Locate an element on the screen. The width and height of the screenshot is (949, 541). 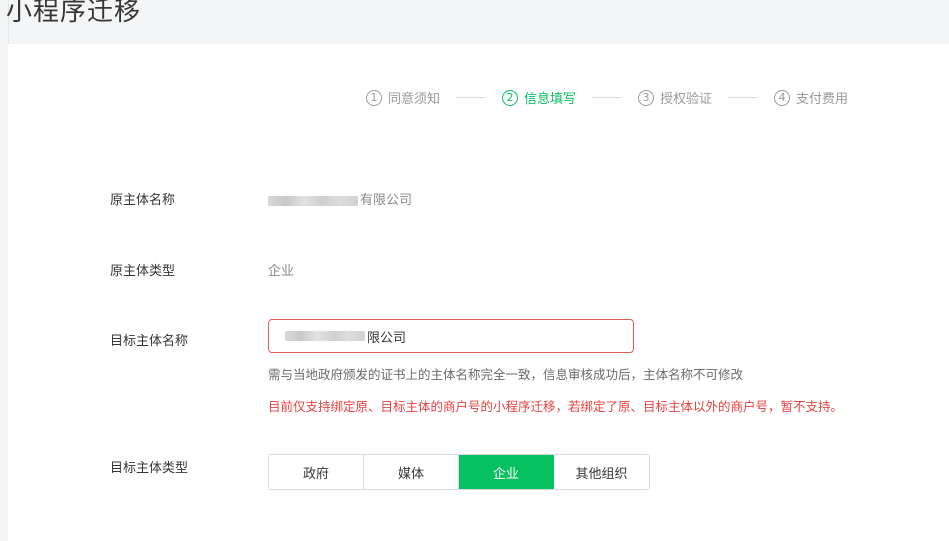
target-type-option-enterprise: 企业 is located at coordinates (506, 472).